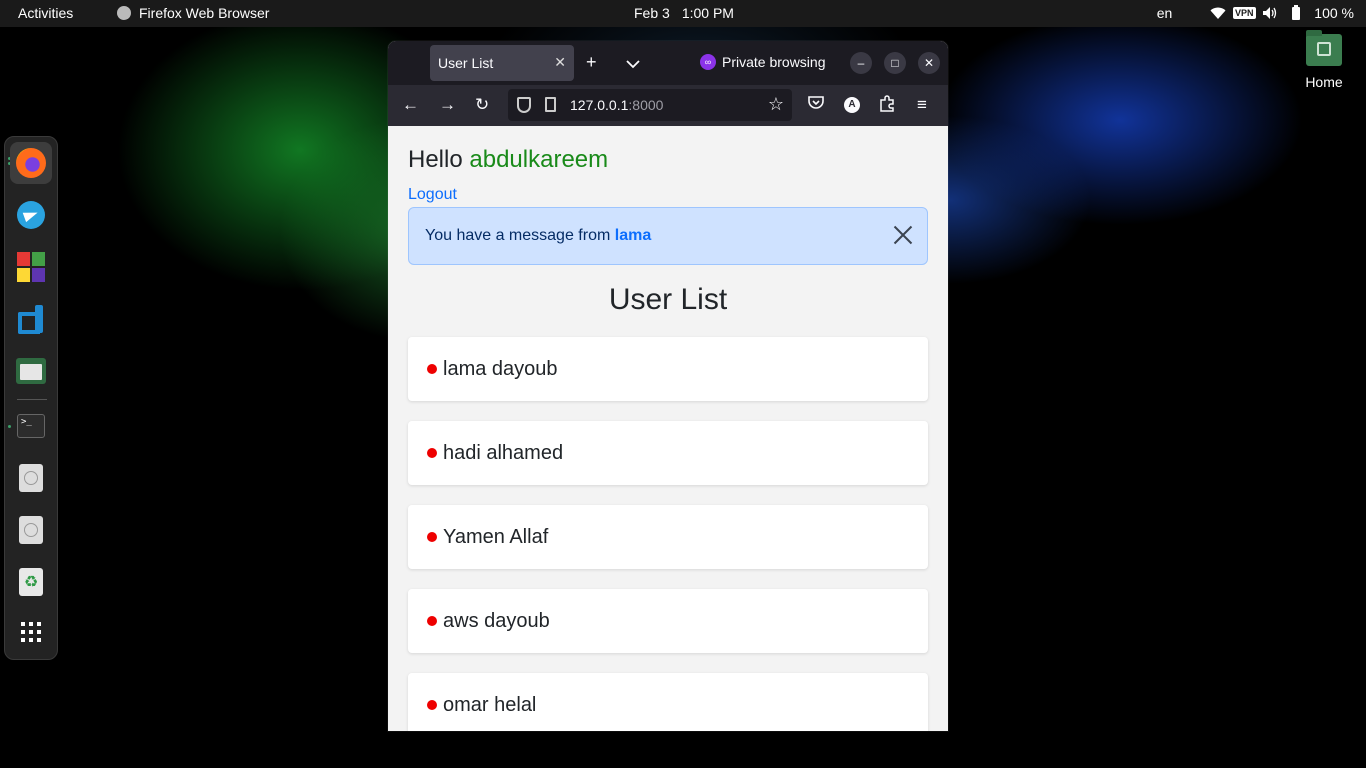  Describe the element at coordinates (1324, 48) in the screenshot. I see `home-folder-icon` at that location.